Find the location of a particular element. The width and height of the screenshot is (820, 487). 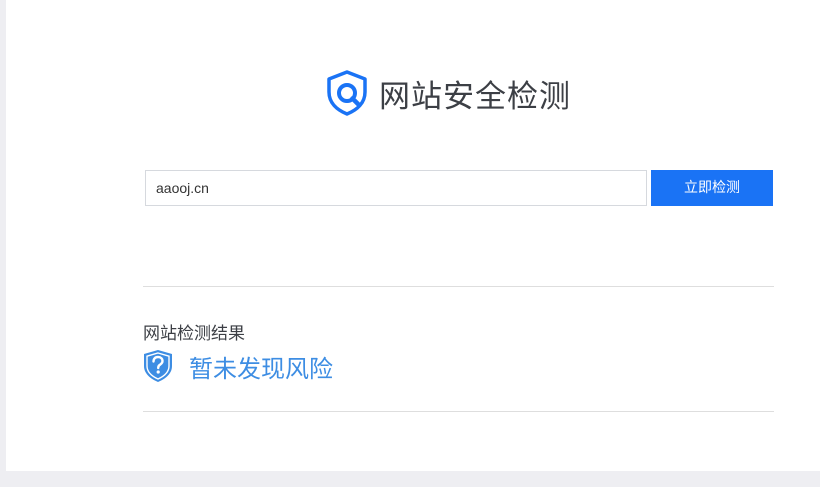

result-row: 暂未发现风险 is located at coordinates (238, 366).